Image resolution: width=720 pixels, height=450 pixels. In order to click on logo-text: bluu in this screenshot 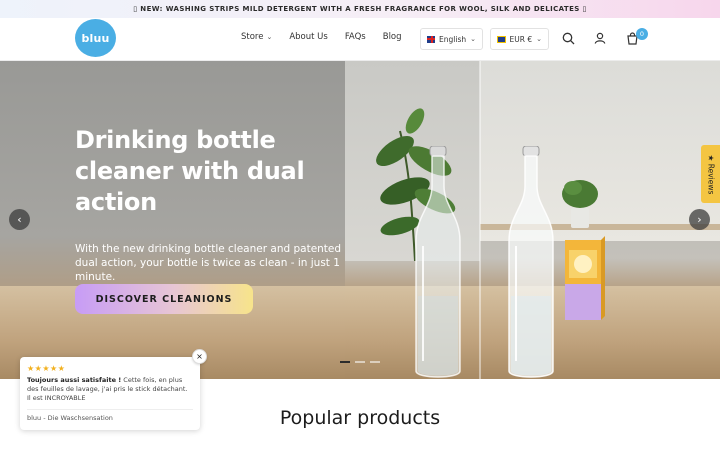, I will do `click(95, 38)`.